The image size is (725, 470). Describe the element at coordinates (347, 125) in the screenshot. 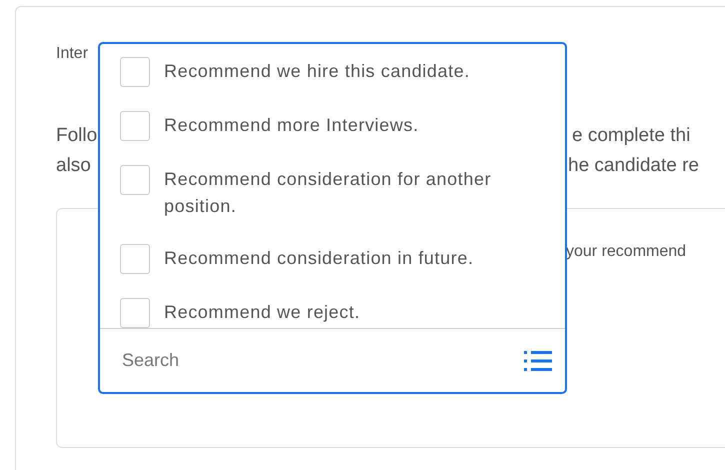

I see `option-label: Recommend more Interviews.` at that location.